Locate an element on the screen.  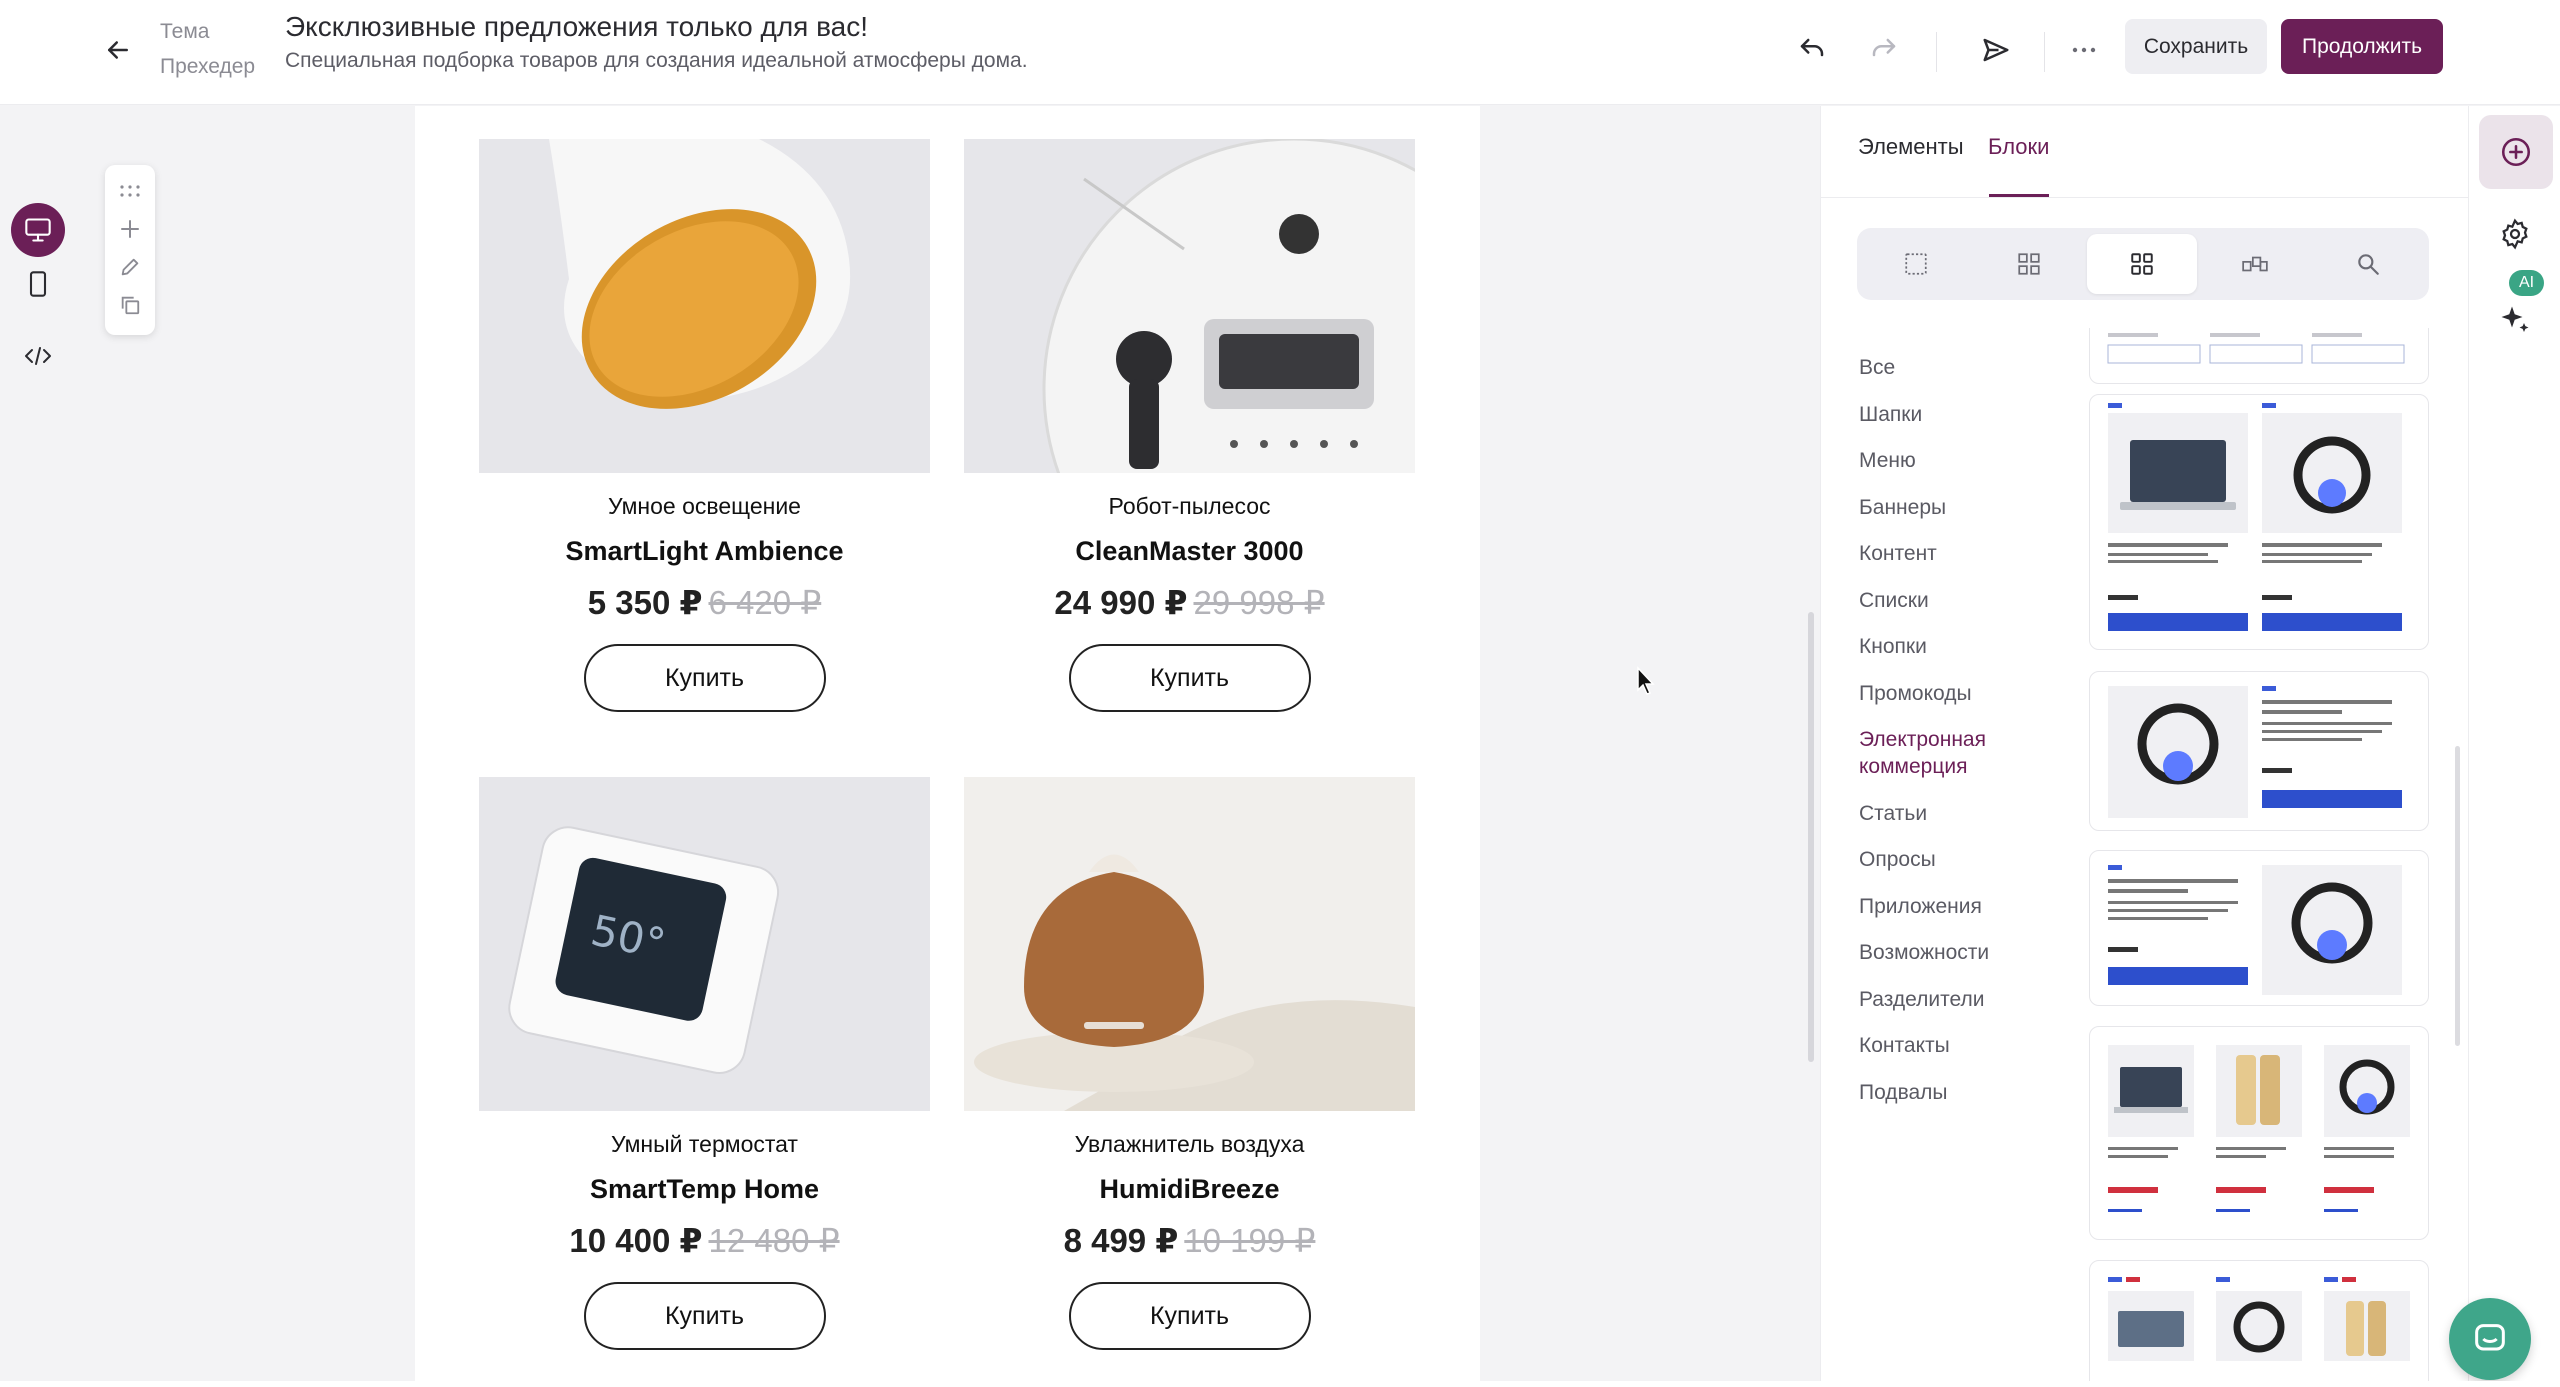
product-category: Умное освещение is located at coordinates (704, 506).